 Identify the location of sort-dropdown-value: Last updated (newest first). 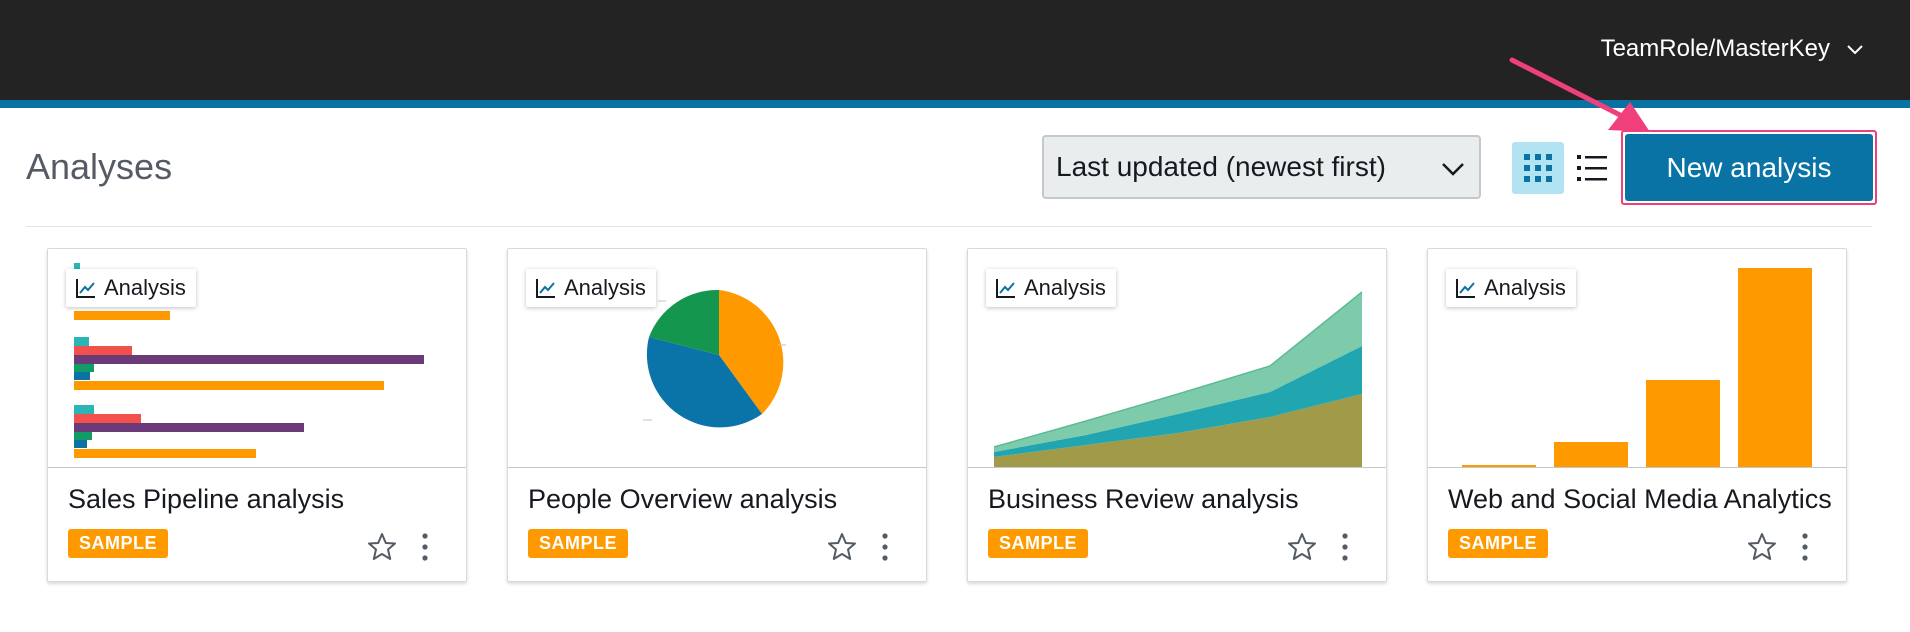
(1221, 166).